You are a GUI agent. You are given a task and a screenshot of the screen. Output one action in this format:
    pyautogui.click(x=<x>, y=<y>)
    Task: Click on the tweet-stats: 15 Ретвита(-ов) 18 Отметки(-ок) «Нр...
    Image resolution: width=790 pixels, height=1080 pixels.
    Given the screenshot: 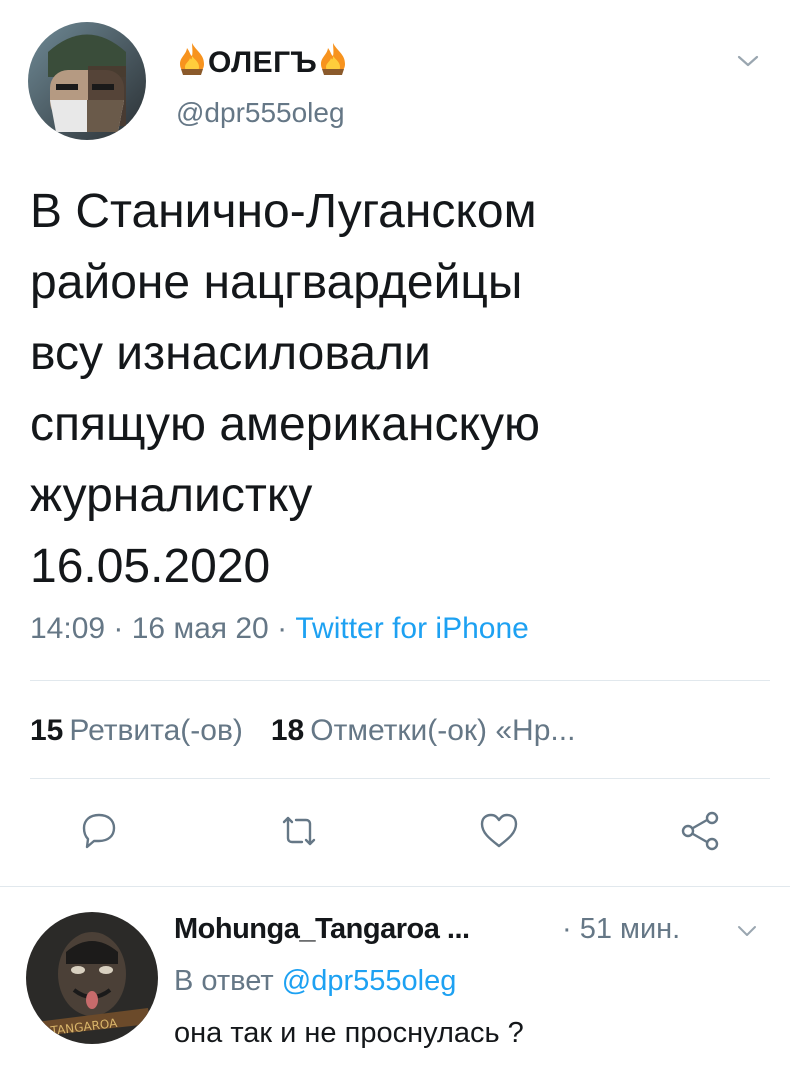 What is the action you would take?
    pyautogui.click(x=302, y=731)
    